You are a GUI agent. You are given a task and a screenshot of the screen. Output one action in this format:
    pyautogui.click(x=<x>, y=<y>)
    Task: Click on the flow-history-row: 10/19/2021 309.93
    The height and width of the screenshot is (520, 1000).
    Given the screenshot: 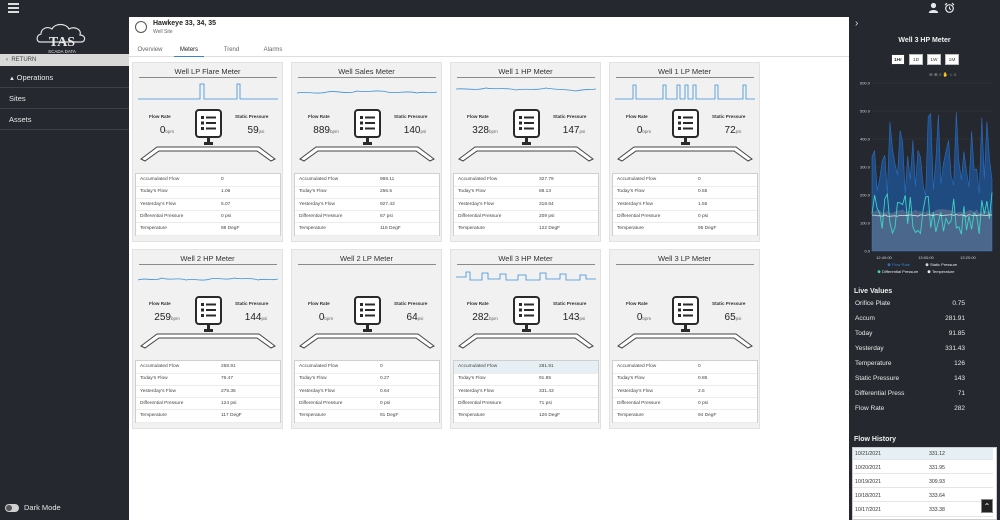 What is the action you would take?
    pyautogui.click(x=923, y=482)
    